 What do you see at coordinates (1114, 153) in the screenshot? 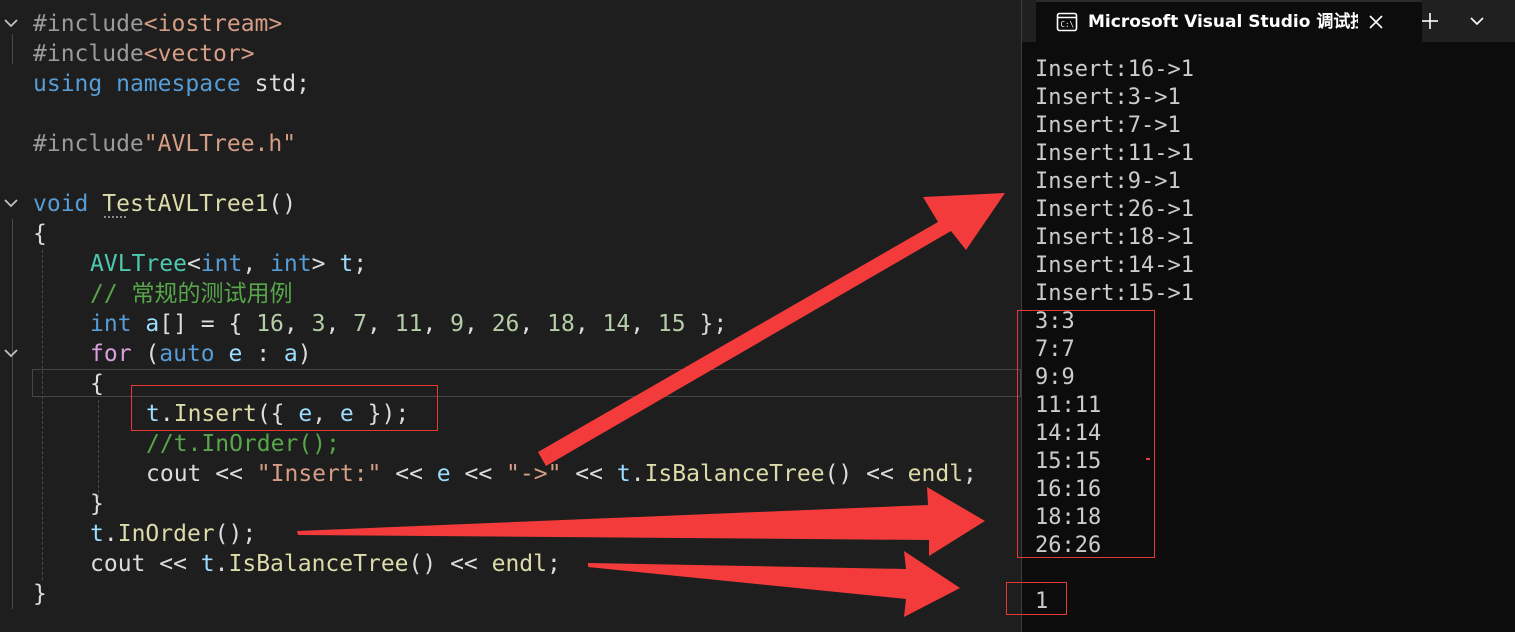
I see `console-output-line: Insert:11->1` at bounding box center [1114, 153].